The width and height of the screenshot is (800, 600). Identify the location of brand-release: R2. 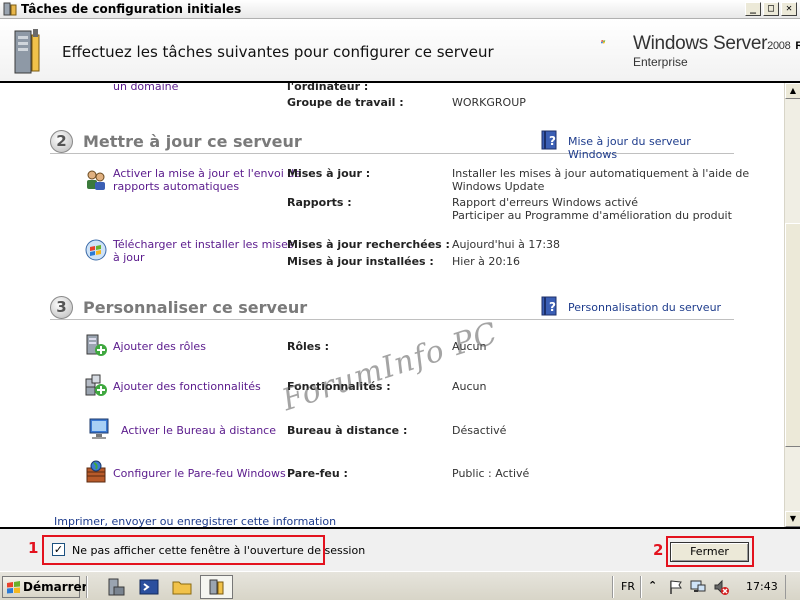
(797, 46).